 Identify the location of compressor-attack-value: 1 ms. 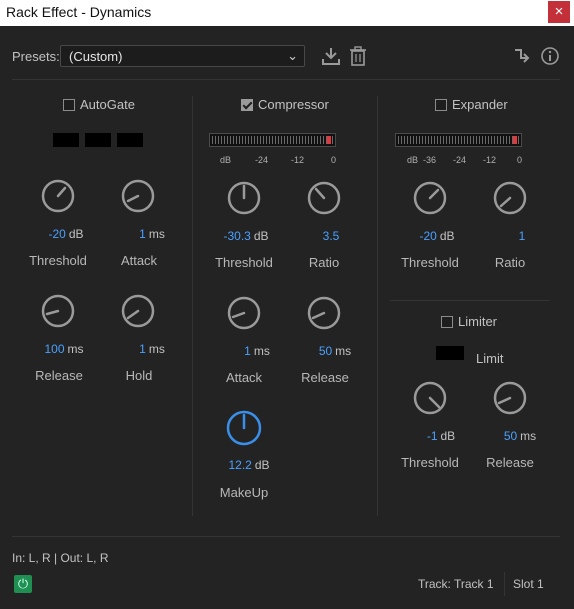
(257, 351).